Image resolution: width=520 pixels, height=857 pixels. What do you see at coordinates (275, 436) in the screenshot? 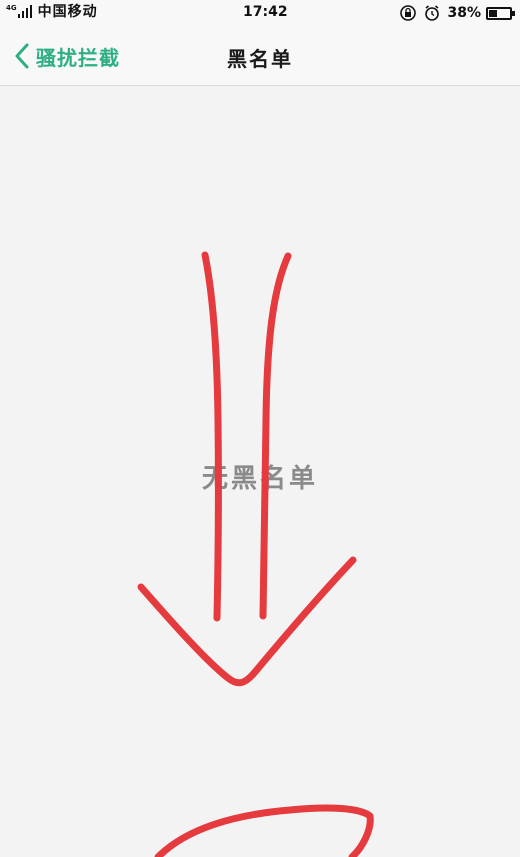
I see `arrow-shaft-right` at bounding box center [275, 436].